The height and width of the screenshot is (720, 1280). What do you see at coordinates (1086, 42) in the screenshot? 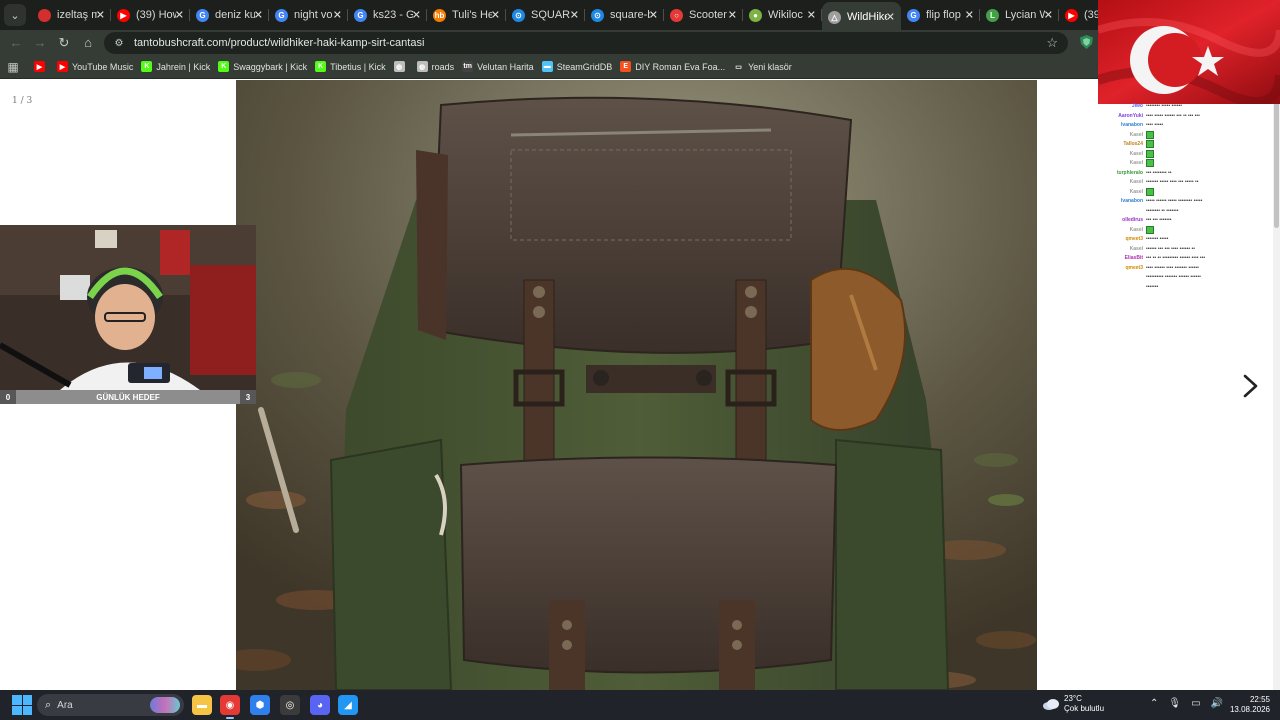
I see `shield-extension-icon` at bounding box center [1086, 42].